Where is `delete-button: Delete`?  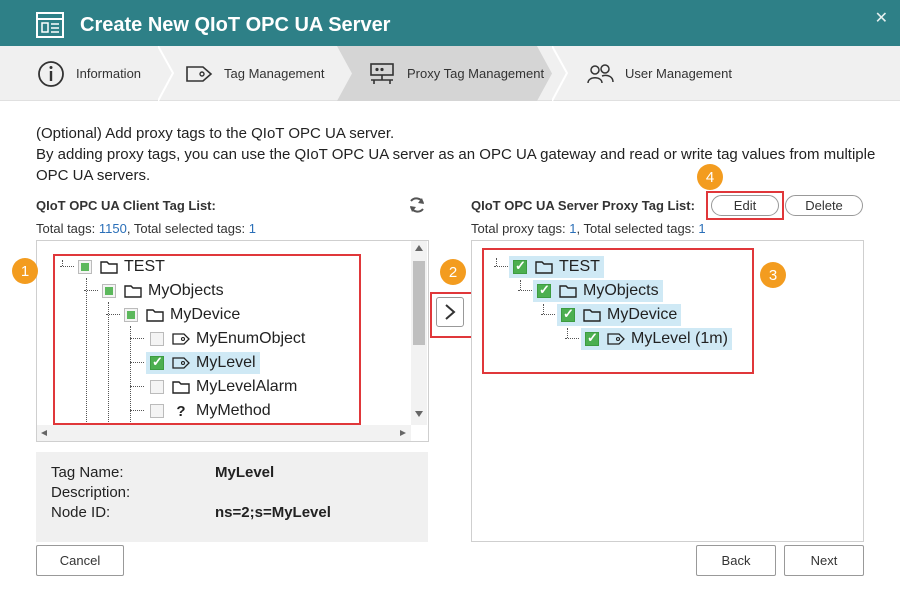
delete-button: Delete is located at coordinates (824, 205).